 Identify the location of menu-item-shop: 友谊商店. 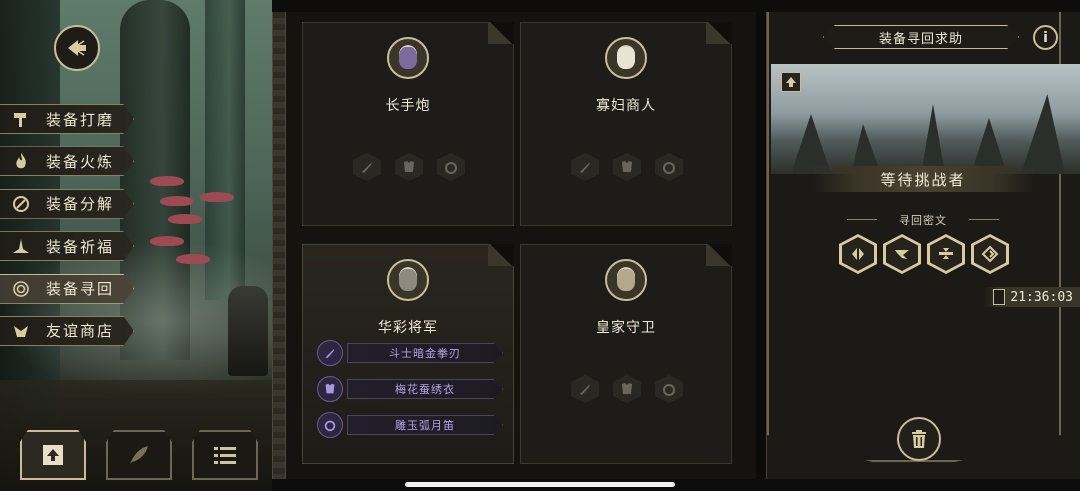
(67, 330).